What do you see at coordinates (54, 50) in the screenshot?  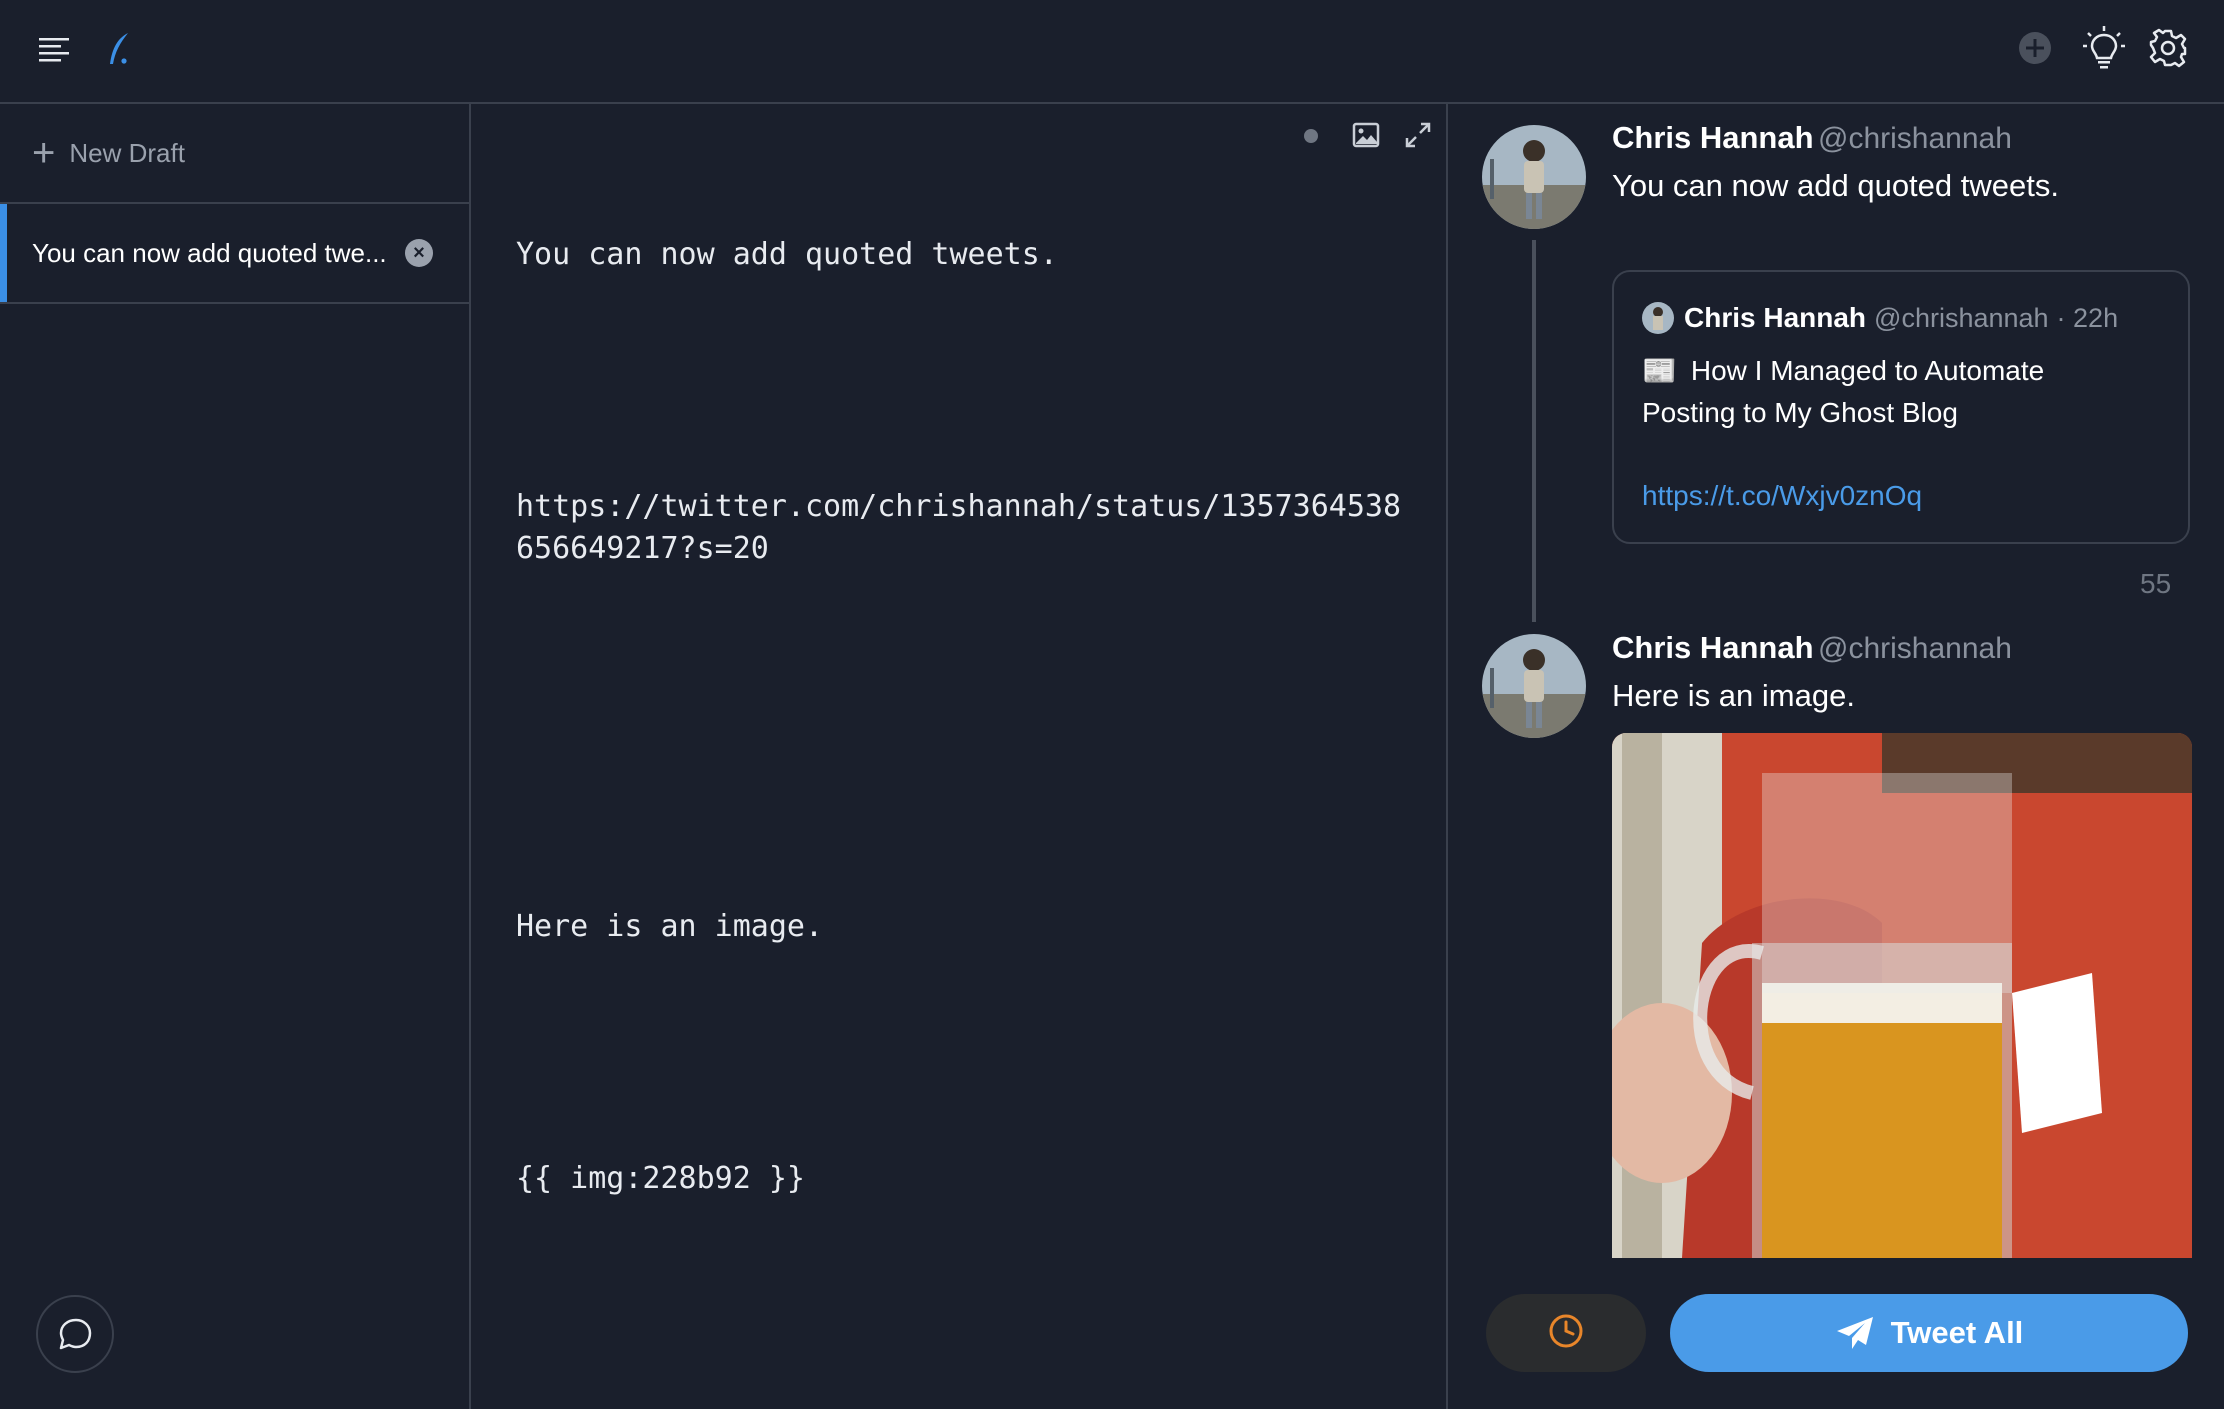 I see `hamburger-menu-icon` at bounding box center [54, 50].